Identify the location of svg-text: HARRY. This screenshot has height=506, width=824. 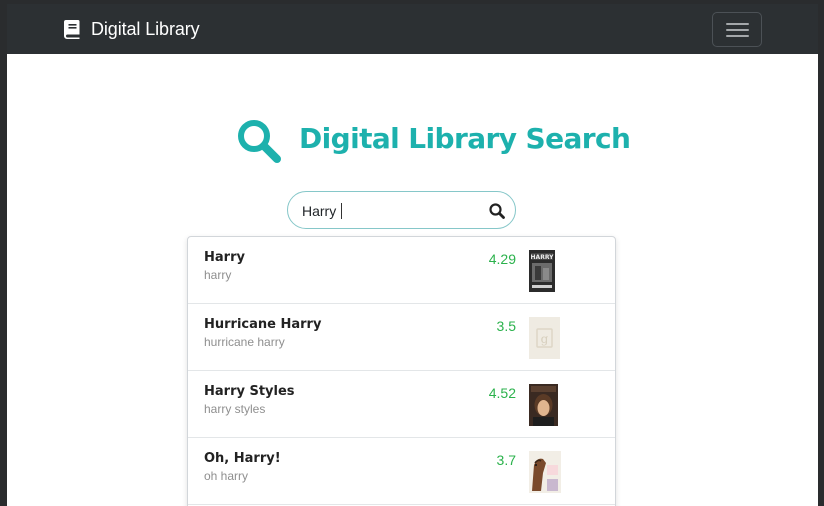
(543, 257).